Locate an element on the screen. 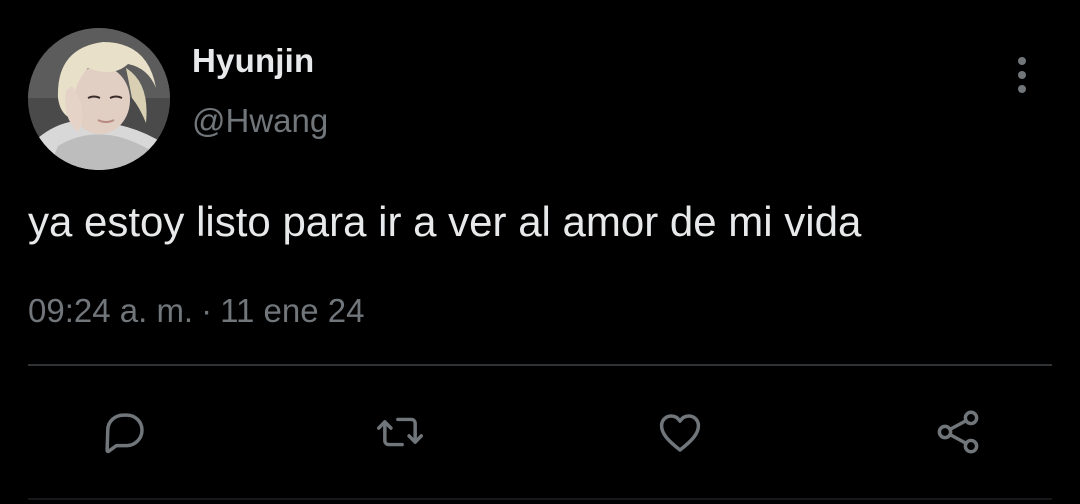  retweet-button is located at coordinates (400, 432).